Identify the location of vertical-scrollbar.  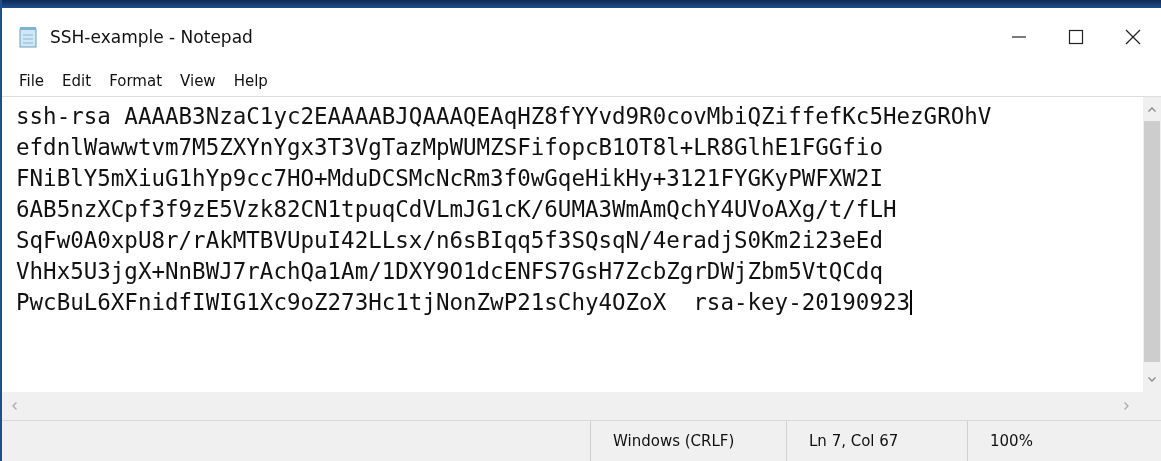
(1152, 244).